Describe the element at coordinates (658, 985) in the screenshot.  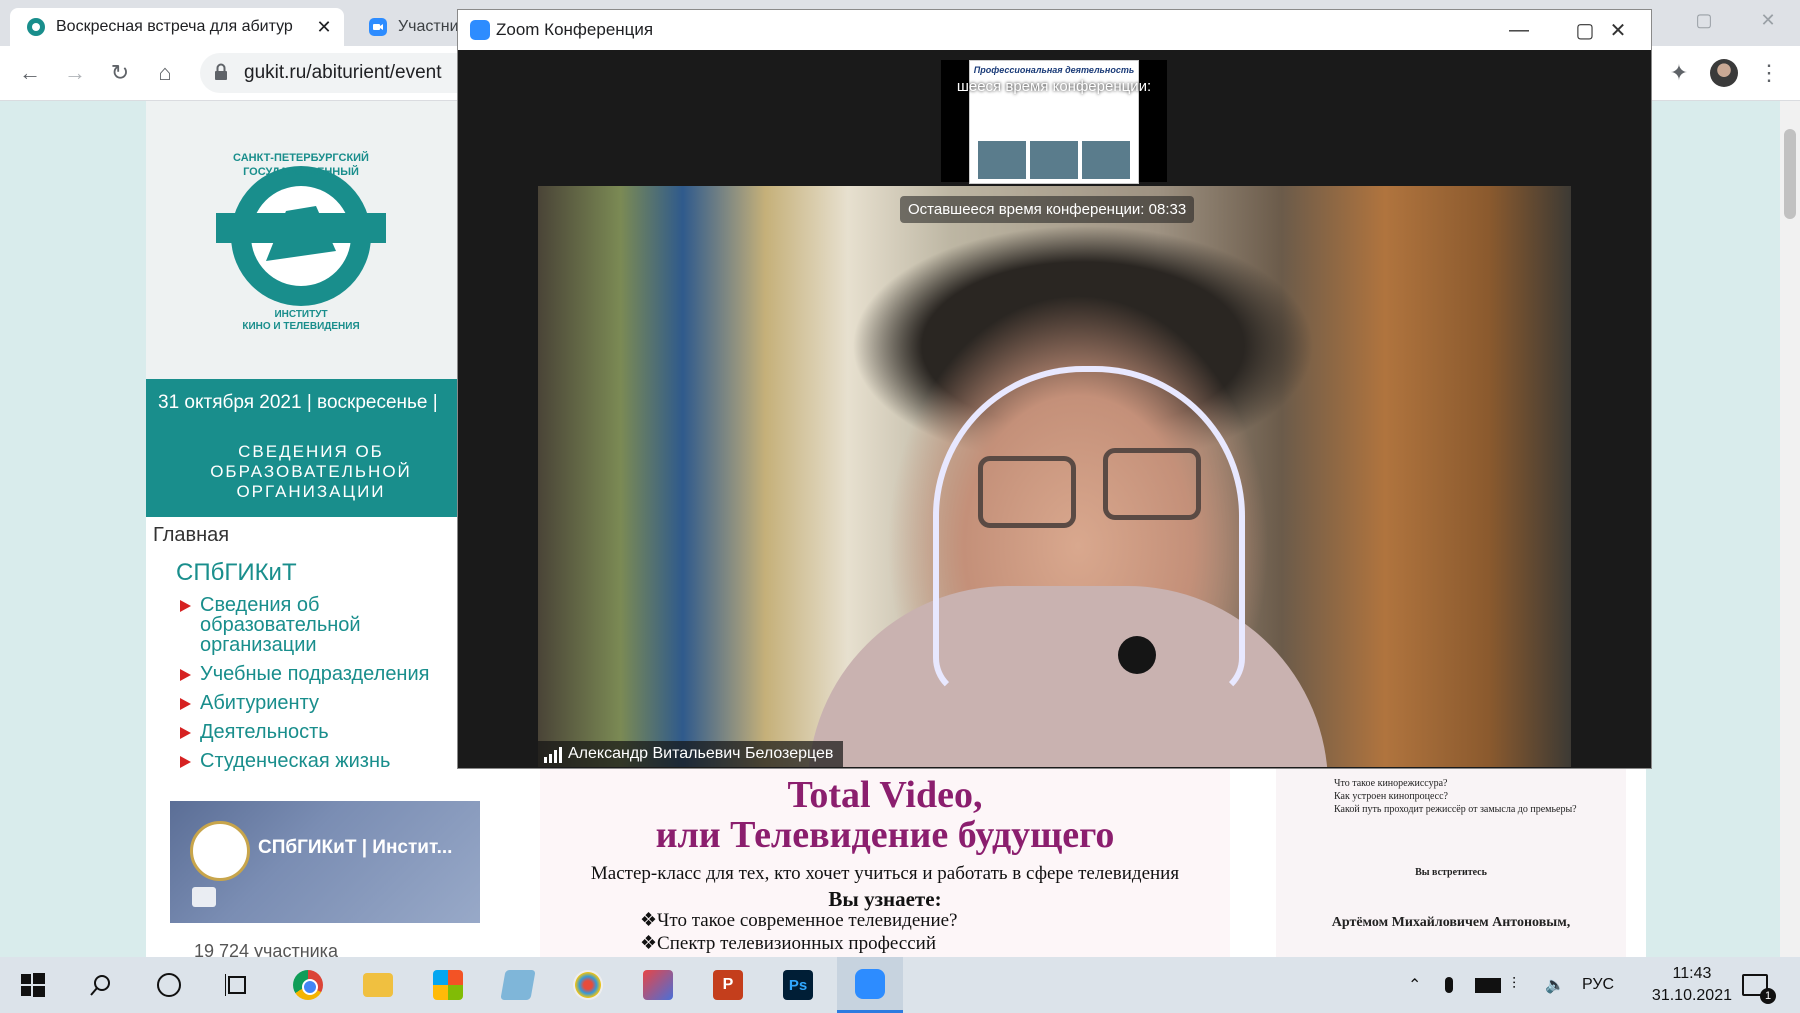
I see `snip-icon` at that location.